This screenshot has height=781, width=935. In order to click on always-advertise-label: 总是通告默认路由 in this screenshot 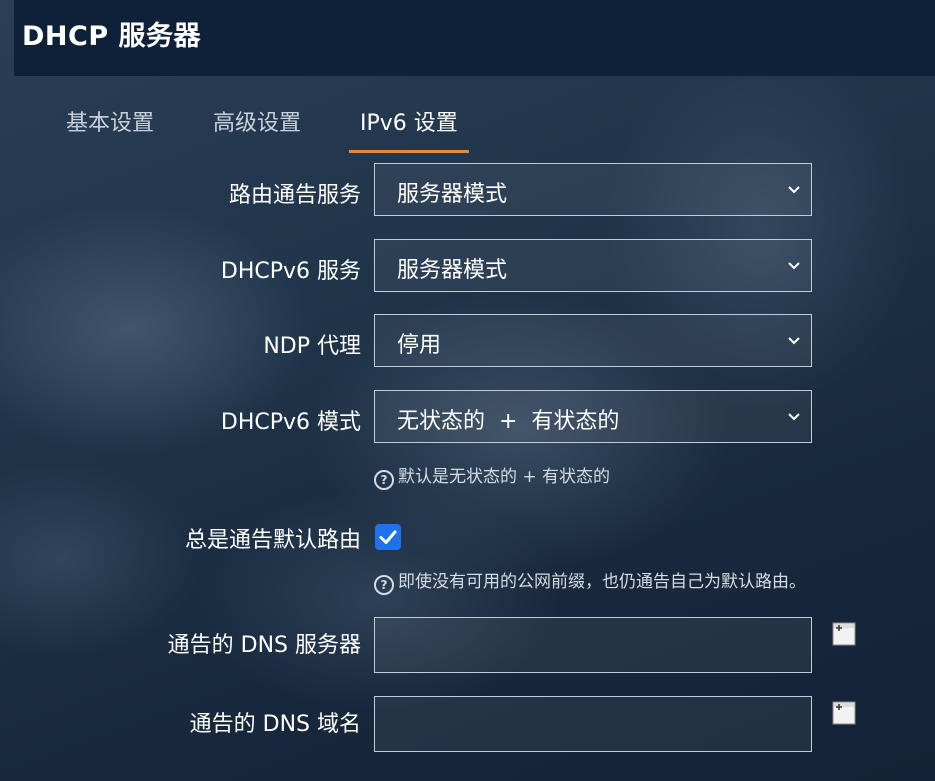, I will do `click(272, 540)`.